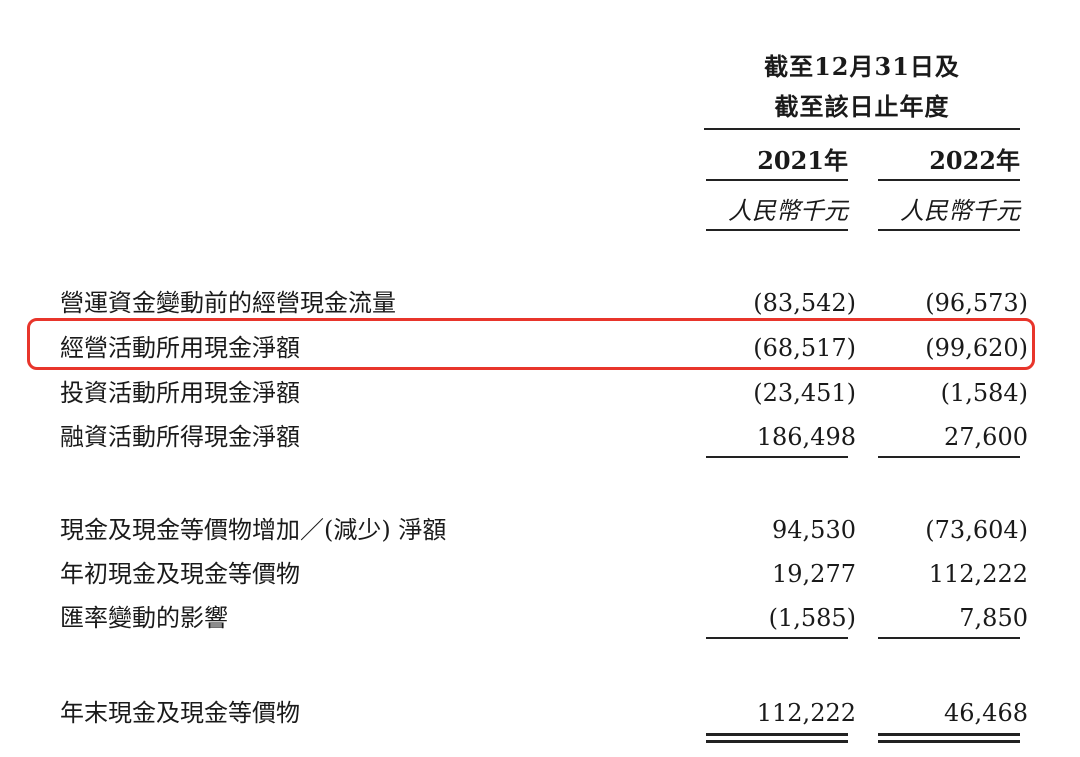  Describe the element at coordinates (862, 66) in the screenshot. I see `period-header-line1: 截至12月31日及` at that location.